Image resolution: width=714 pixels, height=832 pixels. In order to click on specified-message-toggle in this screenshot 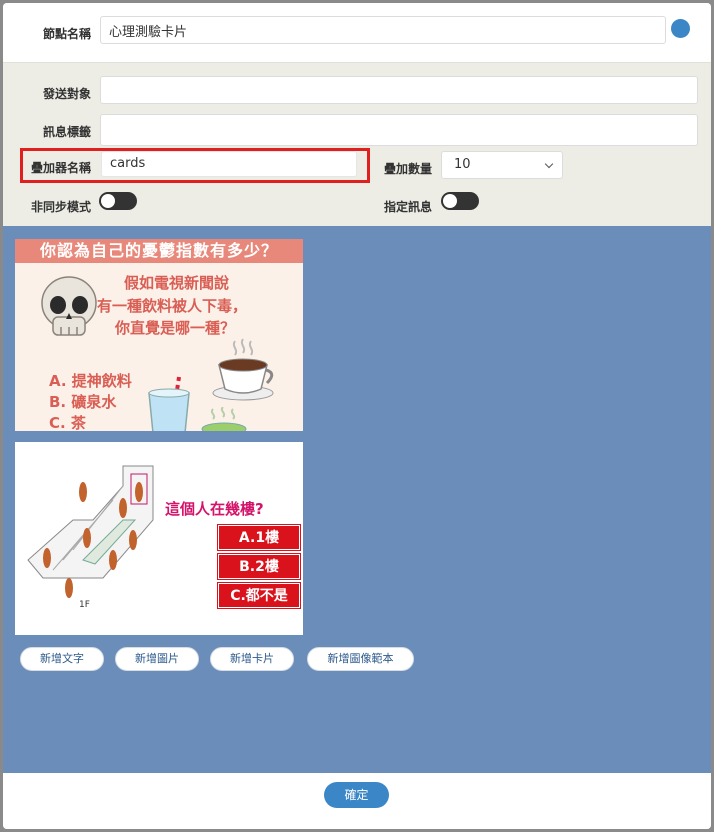, I will do `click(460, 201)`.